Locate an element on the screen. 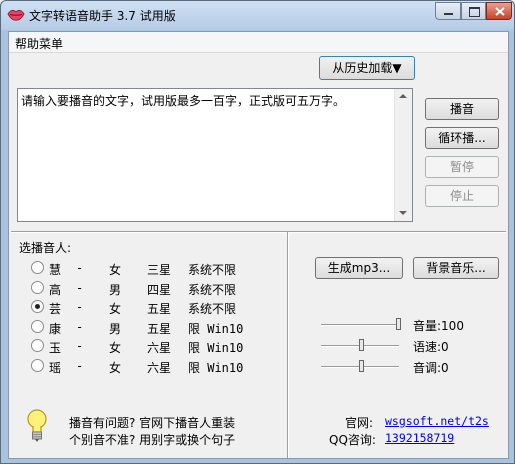 This screenshot has width=515, height=464. voice-option: 康 - 男 五星 限 Win10 is located at coordinates (146, 327).